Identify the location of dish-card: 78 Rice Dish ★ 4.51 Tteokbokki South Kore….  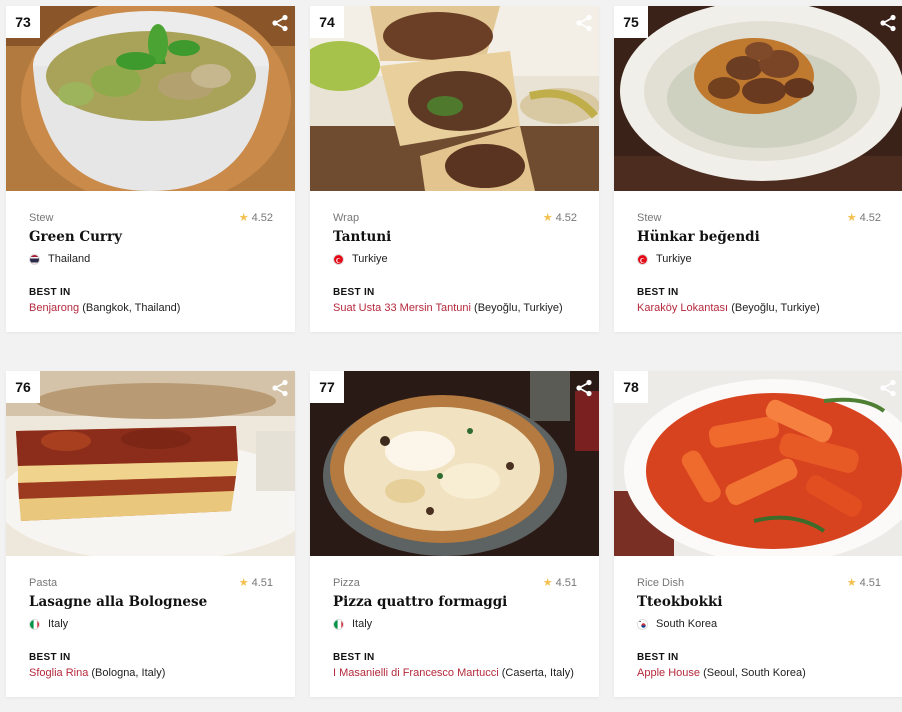
(758, 534).